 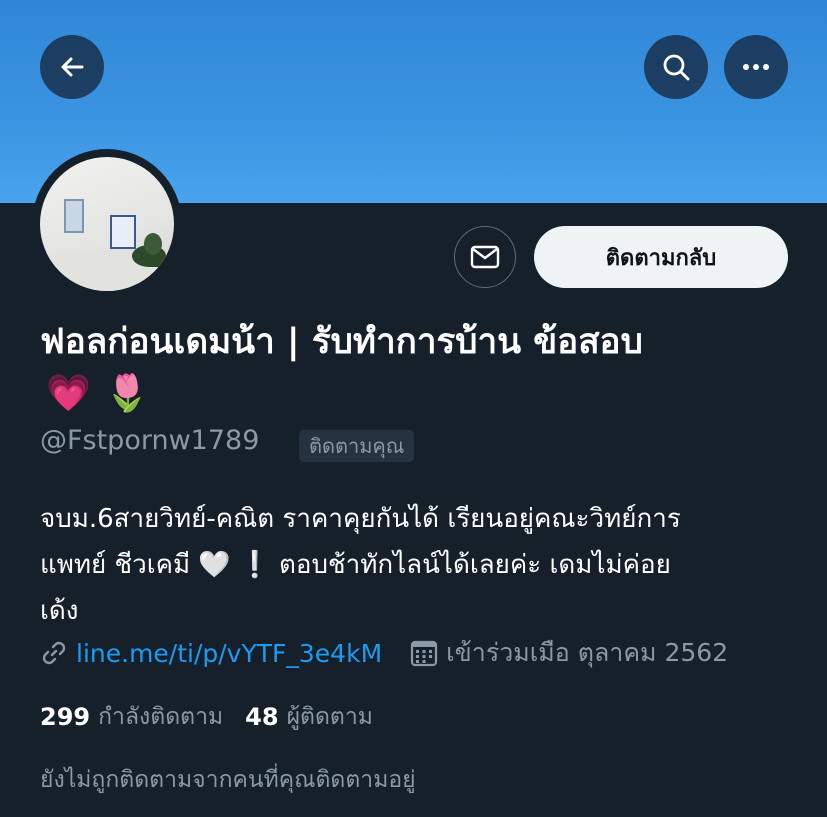 What do you see at coordinates (68, 393) in the screenshot?
I see `heart-emoji-icon: 💗` at bounding box center [68, 393].